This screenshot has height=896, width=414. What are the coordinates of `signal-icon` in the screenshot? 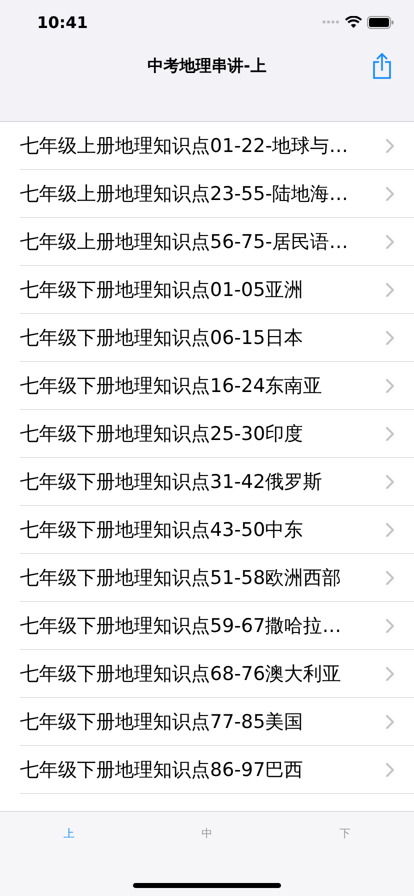 It's located at (331, 22).